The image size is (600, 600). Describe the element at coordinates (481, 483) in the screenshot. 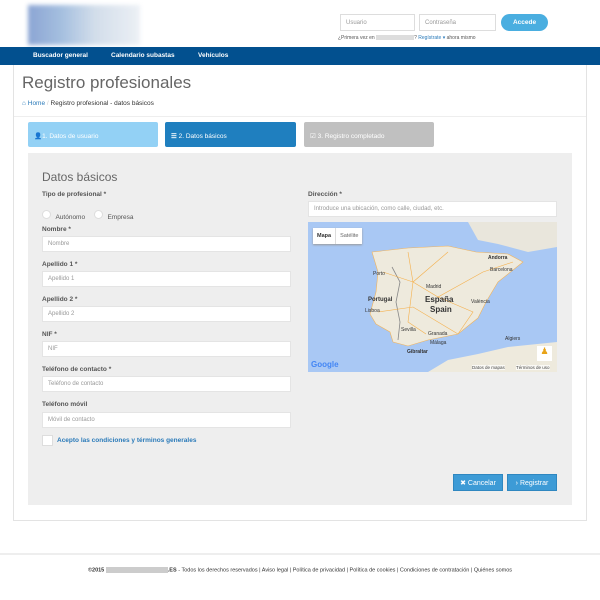

I see `cancel-label: Cancelar` at that location.